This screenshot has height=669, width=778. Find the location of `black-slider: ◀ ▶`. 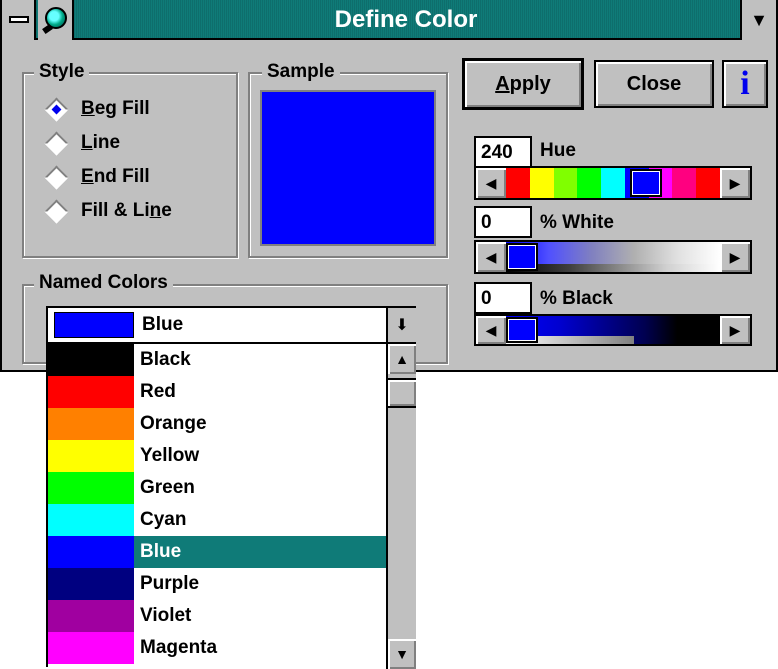

black-slider: ◀ ▶ is located at coordinates (613, 330).